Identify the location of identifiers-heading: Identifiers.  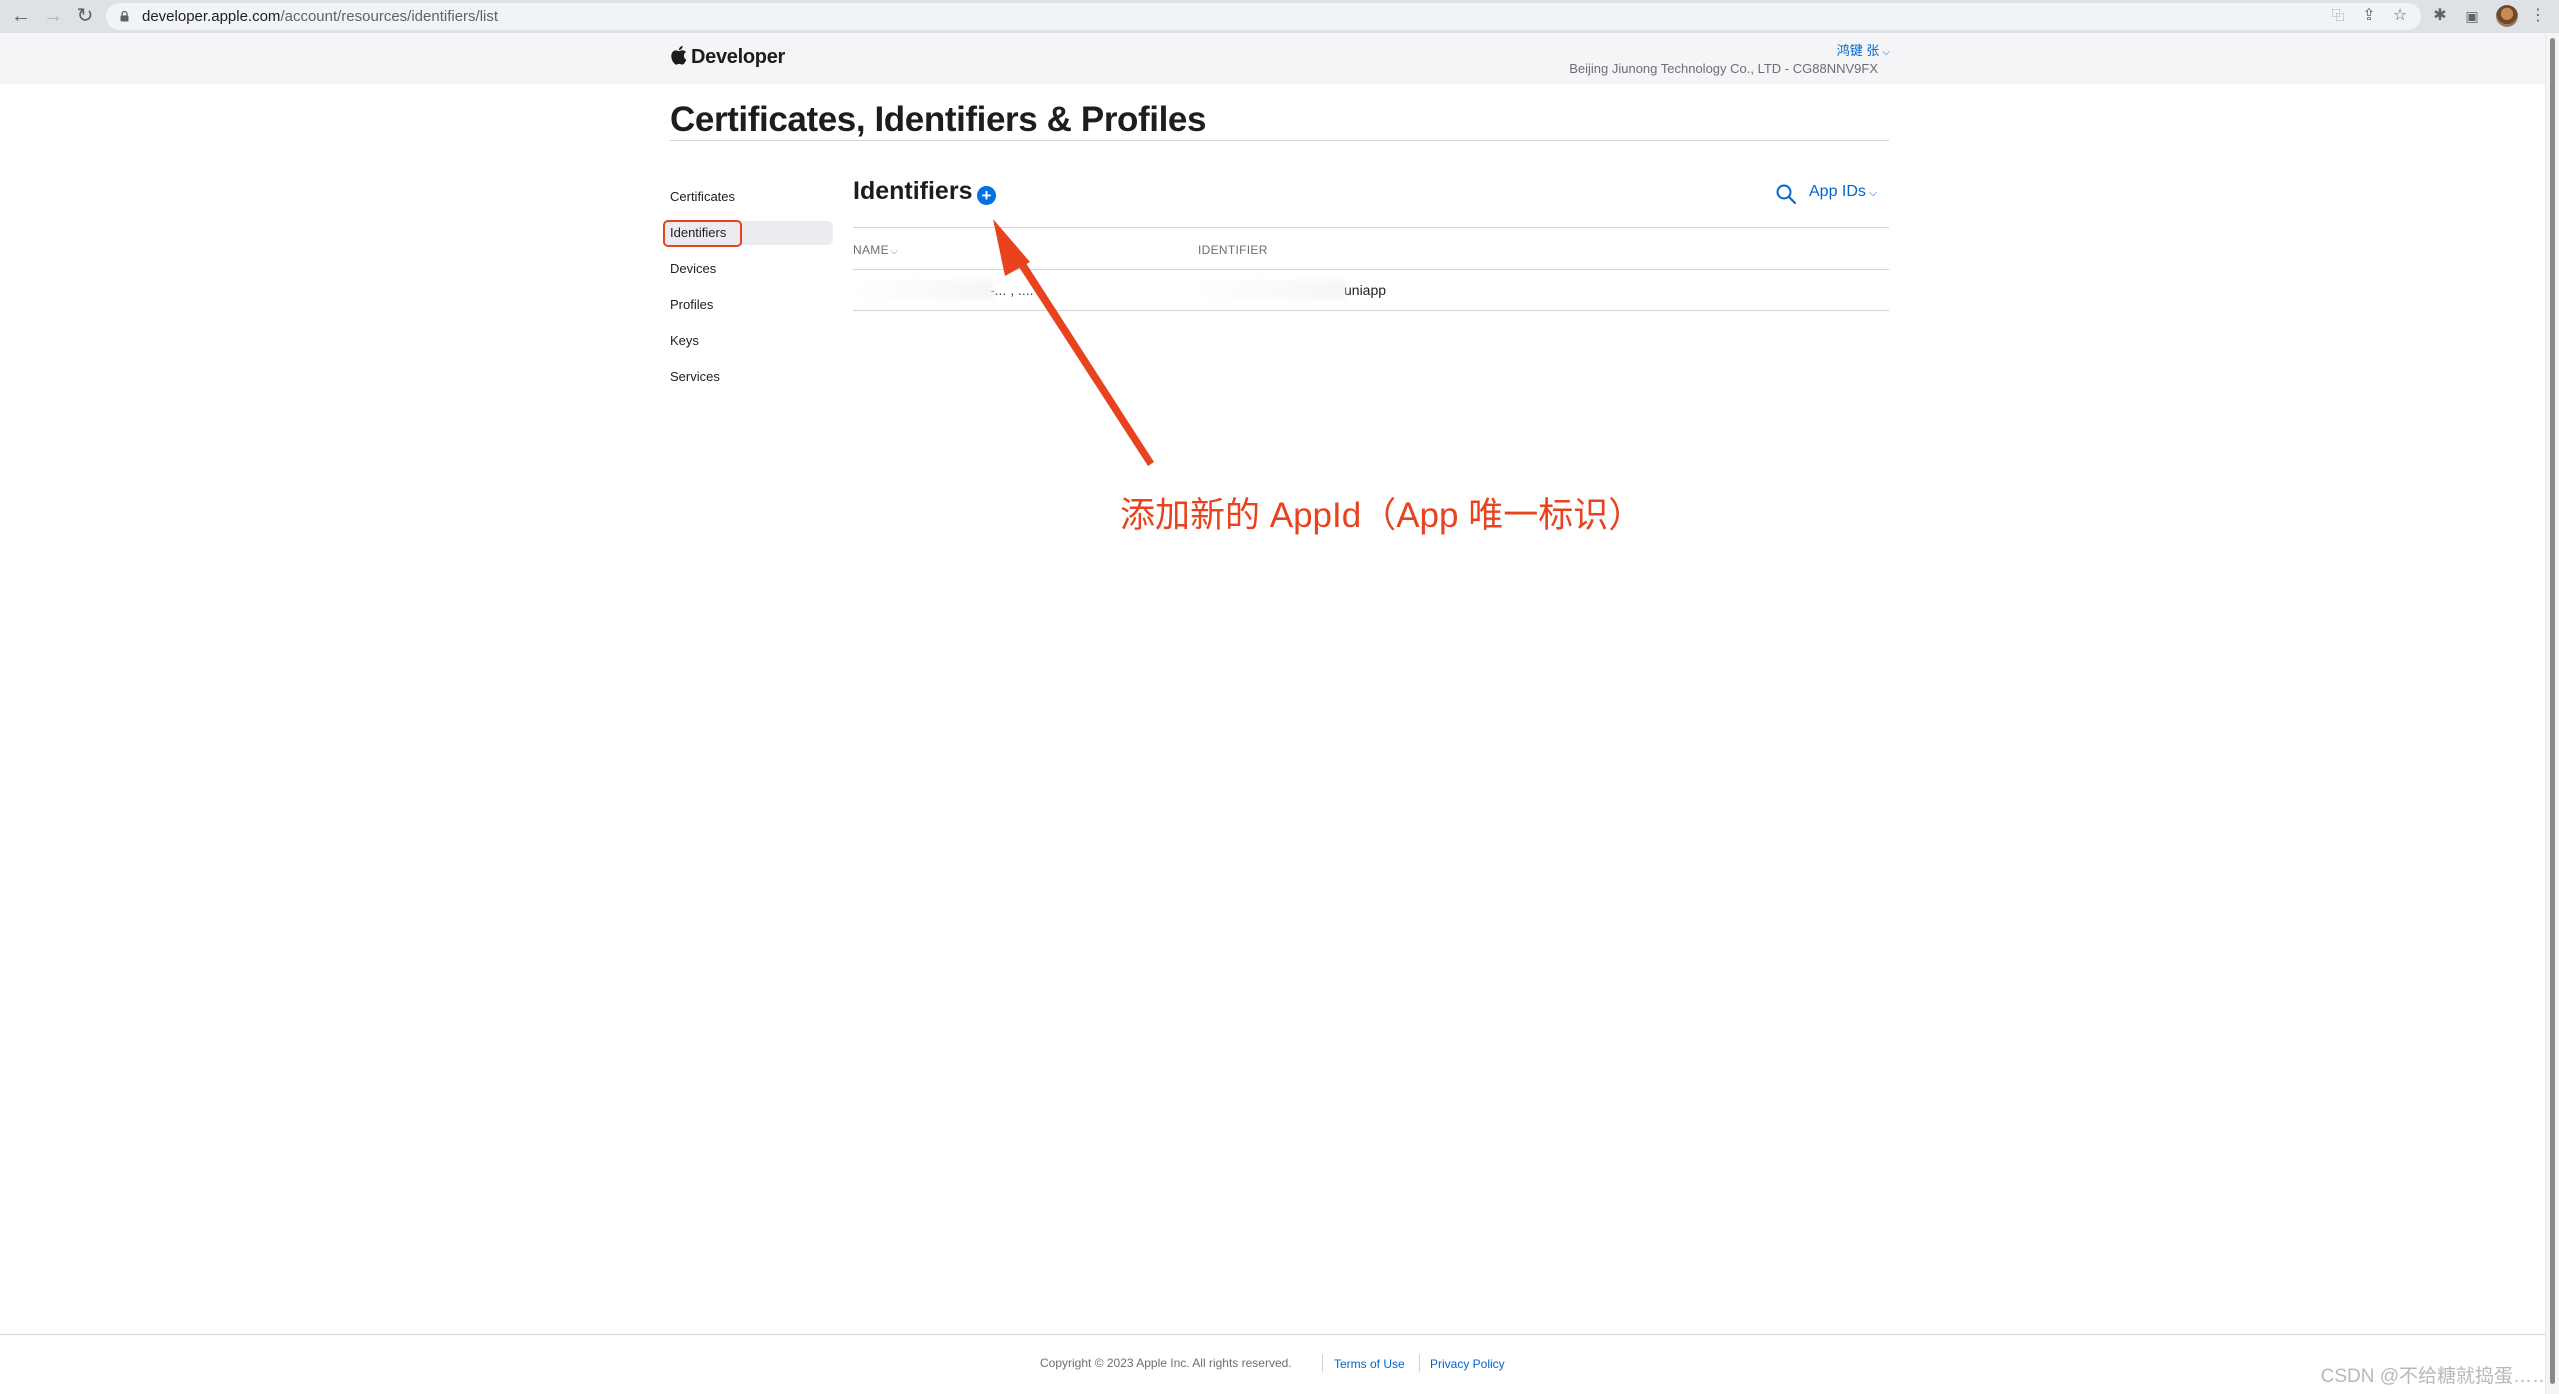
(913, 191).